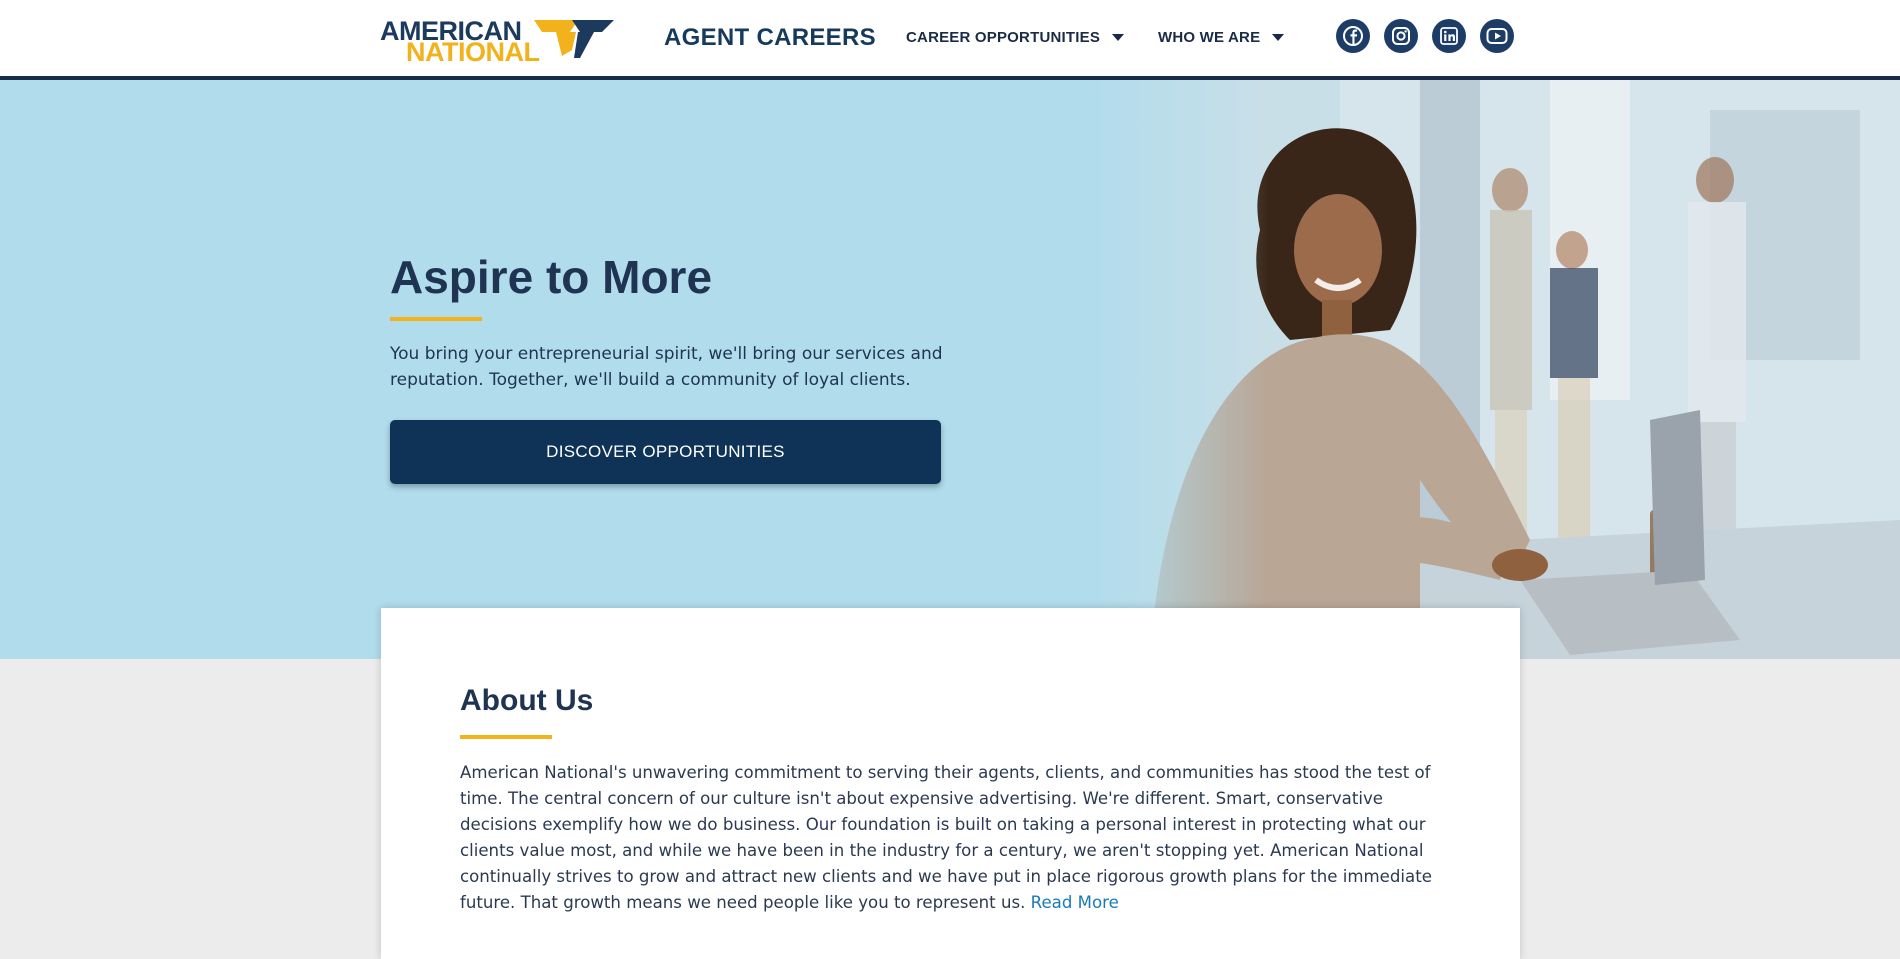  Describe the element at coordinates (473, 52) in the screenshot. I see `logo-word-national: NATIONAL` at that location.